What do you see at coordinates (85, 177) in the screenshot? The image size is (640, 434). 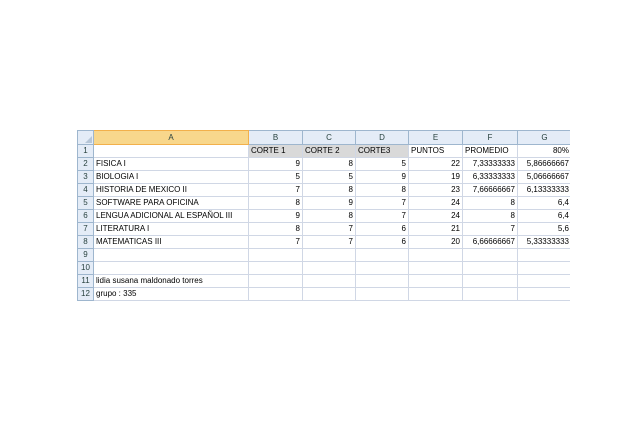 I see `row-header: 3` at bounding box center [85, 177].